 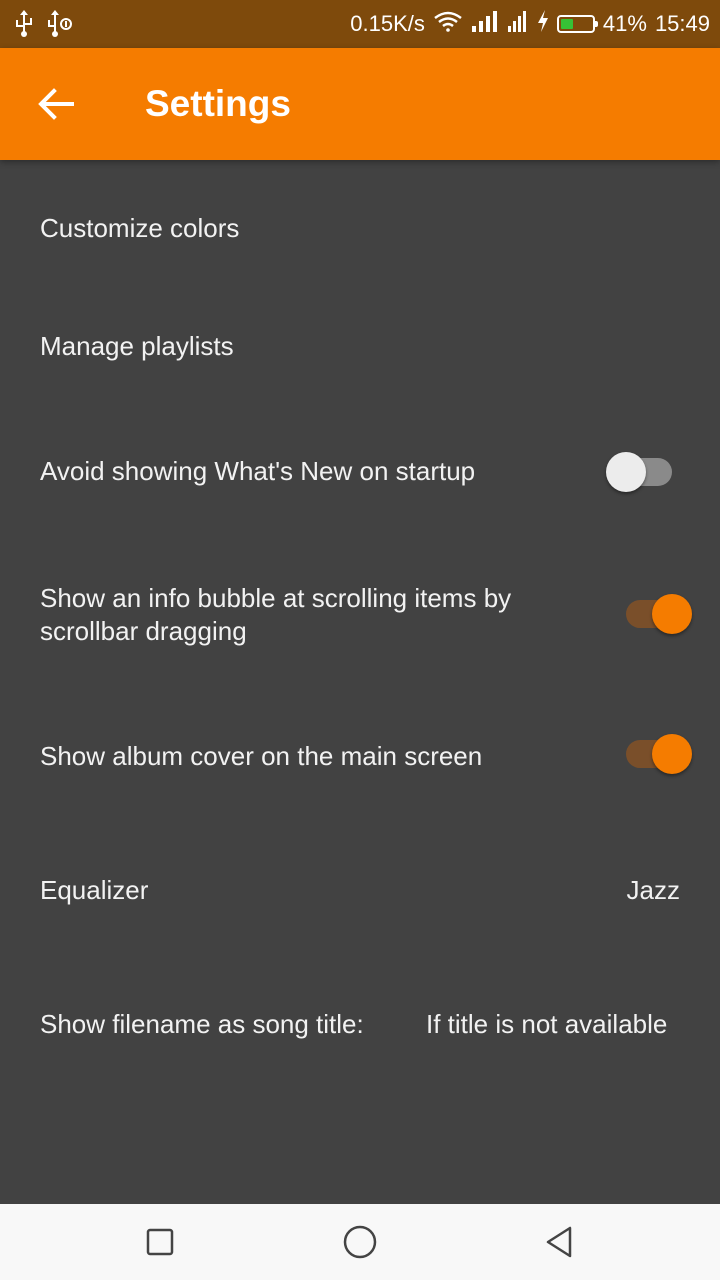 I want to click on charging-icon, so click(x=543, y=24).